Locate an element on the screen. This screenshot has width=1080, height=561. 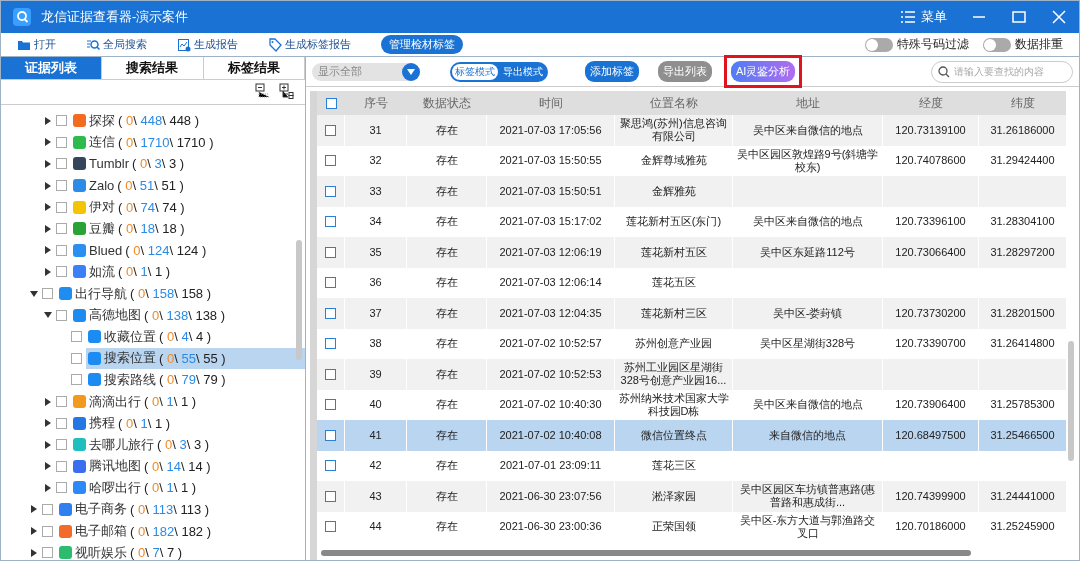
column-header: 位置名称 is located at coordinates (674, 103).